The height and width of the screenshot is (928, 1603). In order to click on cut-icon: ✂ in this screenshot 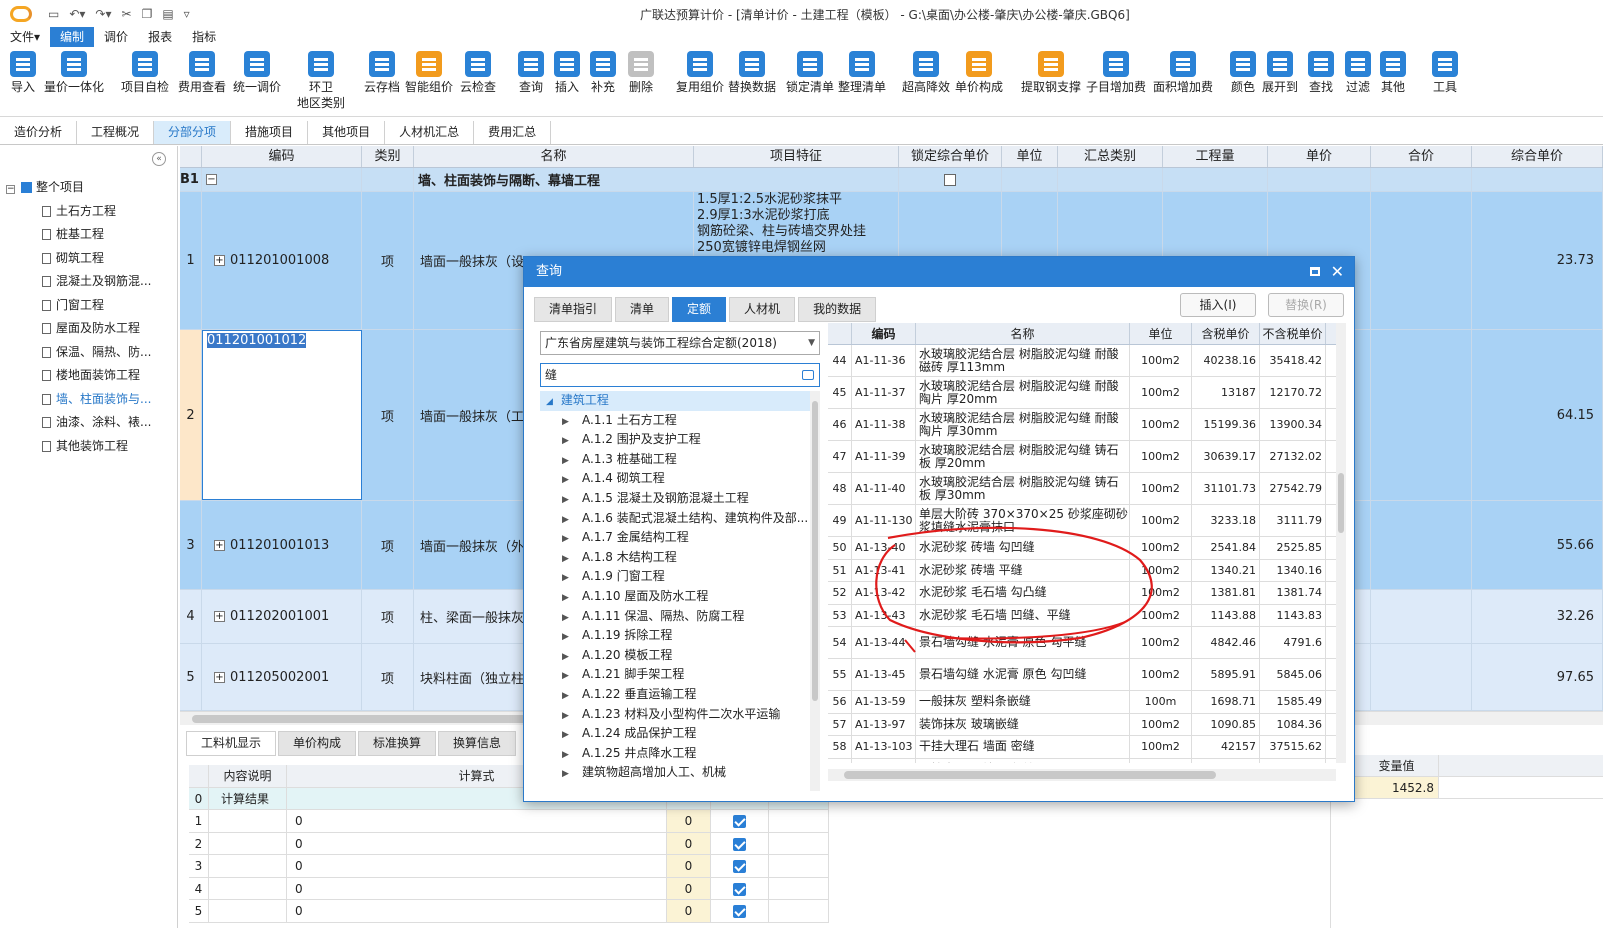, I will do `click(127, 14)`.